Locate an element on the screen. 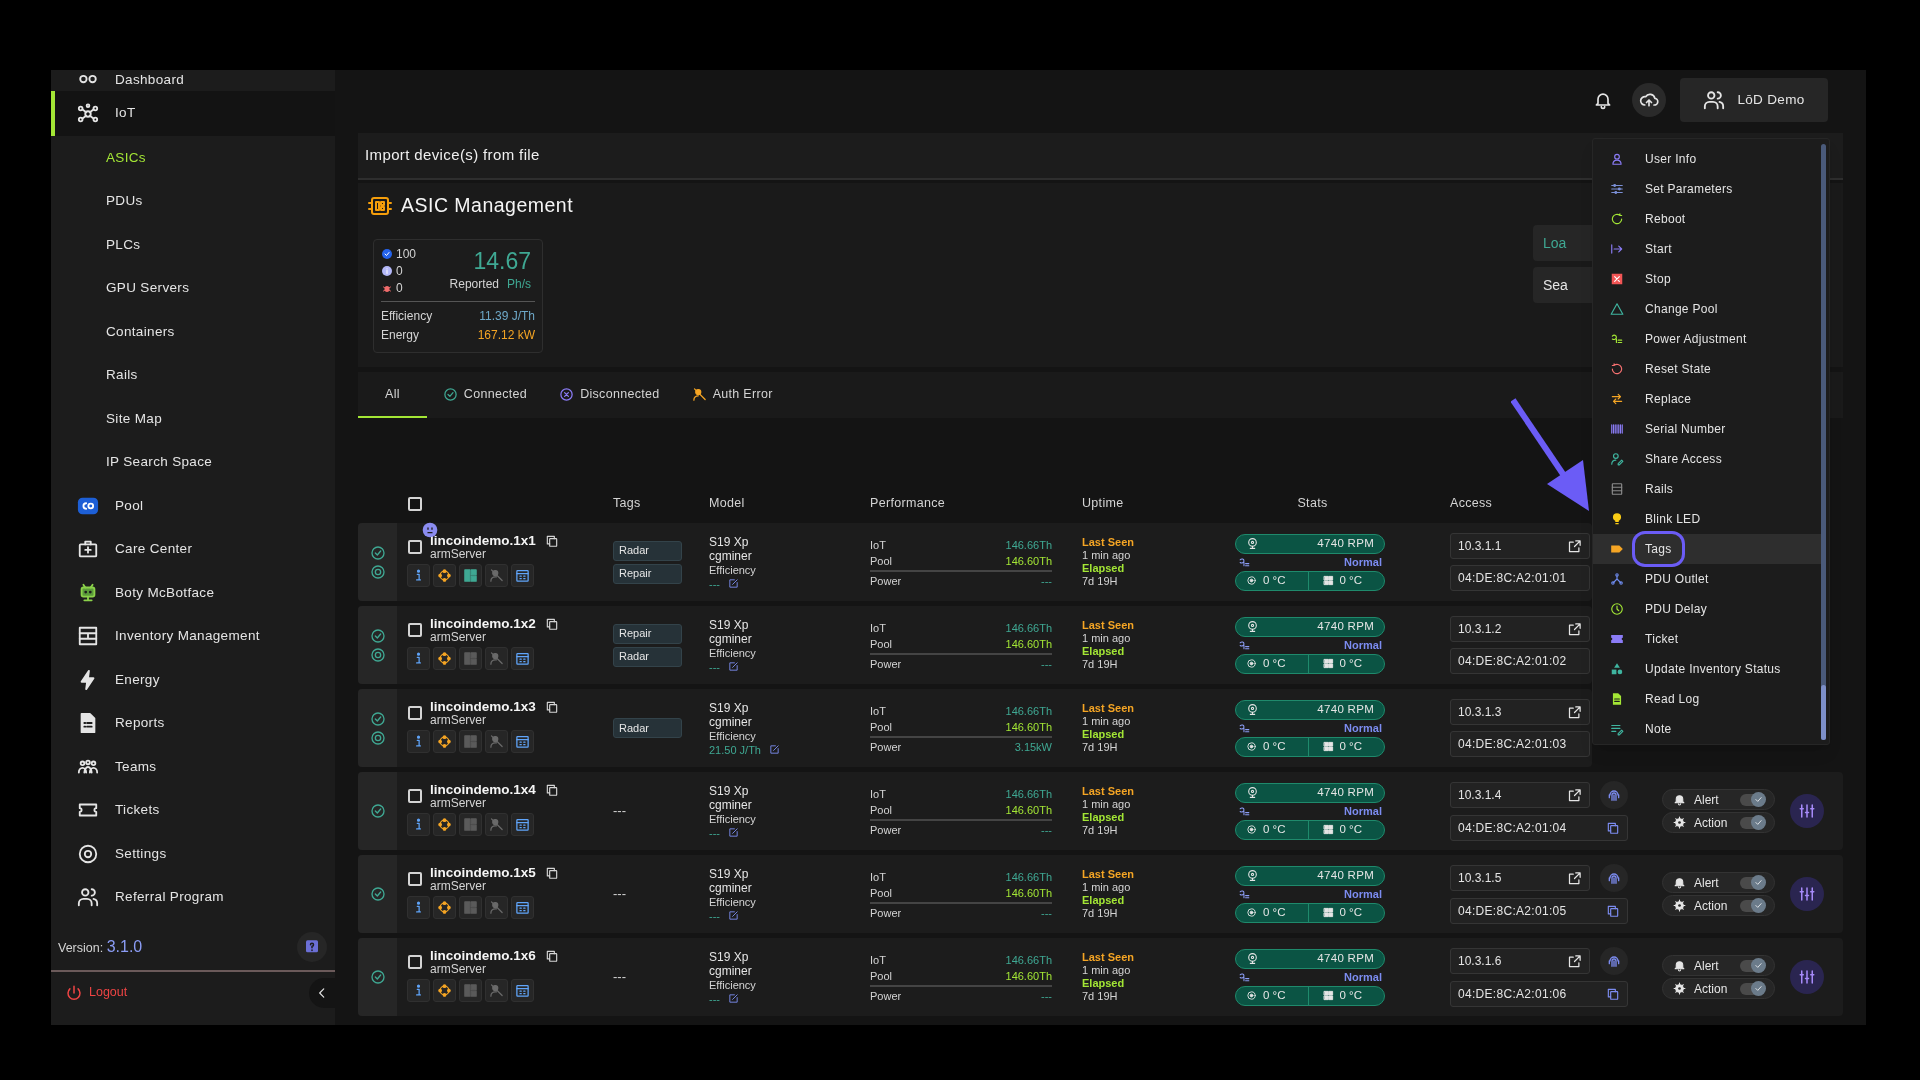 The image size is (1920, 1080). energy-value: 167.12 kW is located at coordinates (506, 335).